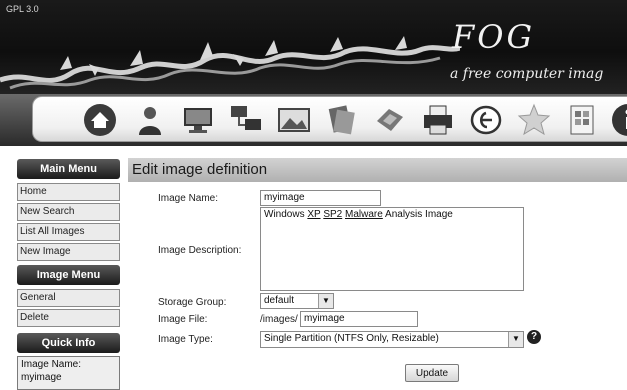 The image size is (627, 390). I want to click on image-type-label: Image Type:, so click(185, 339).